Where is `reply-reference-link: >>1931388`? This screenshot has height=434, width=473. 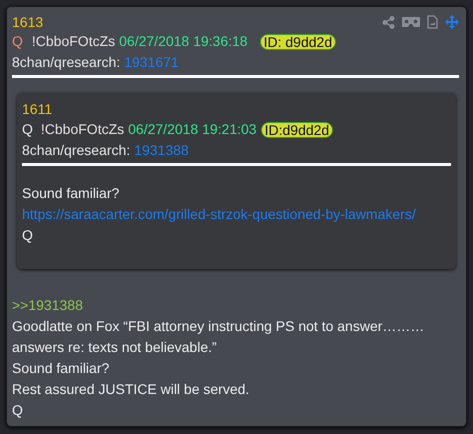
reply-reference-link: >>1931388 is located at coordinates (235, 305).